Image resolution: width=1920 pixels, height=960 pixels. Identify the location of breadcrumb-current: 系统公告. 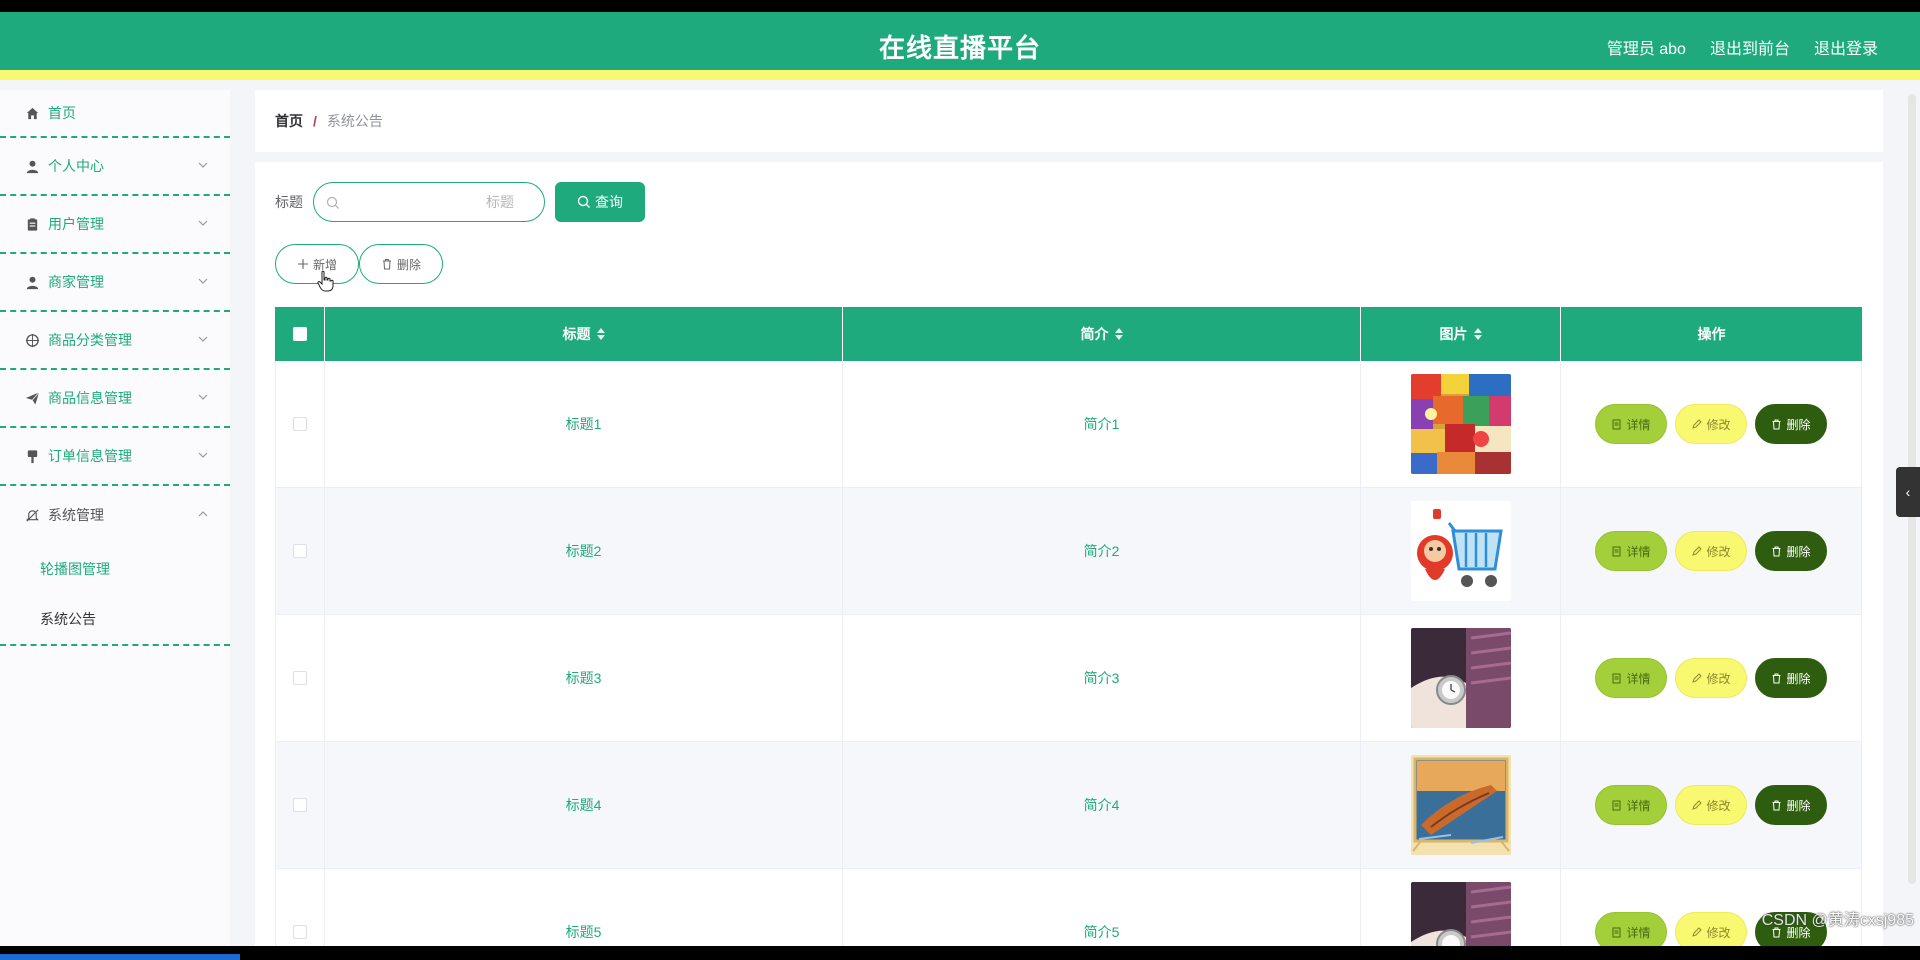
(354, 121).